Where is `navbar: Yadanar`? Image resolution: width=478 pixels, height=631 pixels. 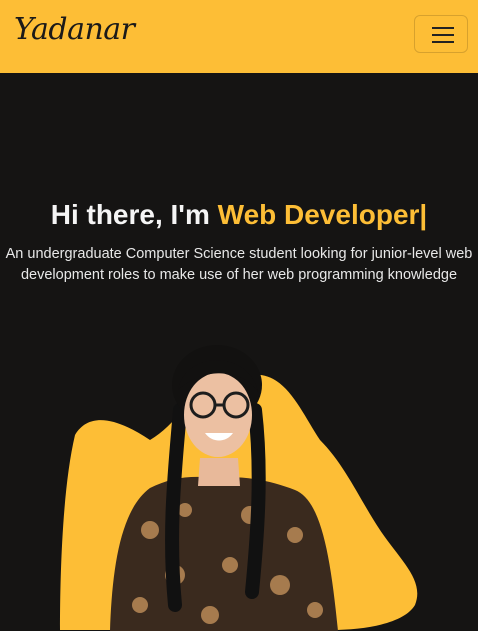 navbar: Yadanar is located at coordinates (239, 36).